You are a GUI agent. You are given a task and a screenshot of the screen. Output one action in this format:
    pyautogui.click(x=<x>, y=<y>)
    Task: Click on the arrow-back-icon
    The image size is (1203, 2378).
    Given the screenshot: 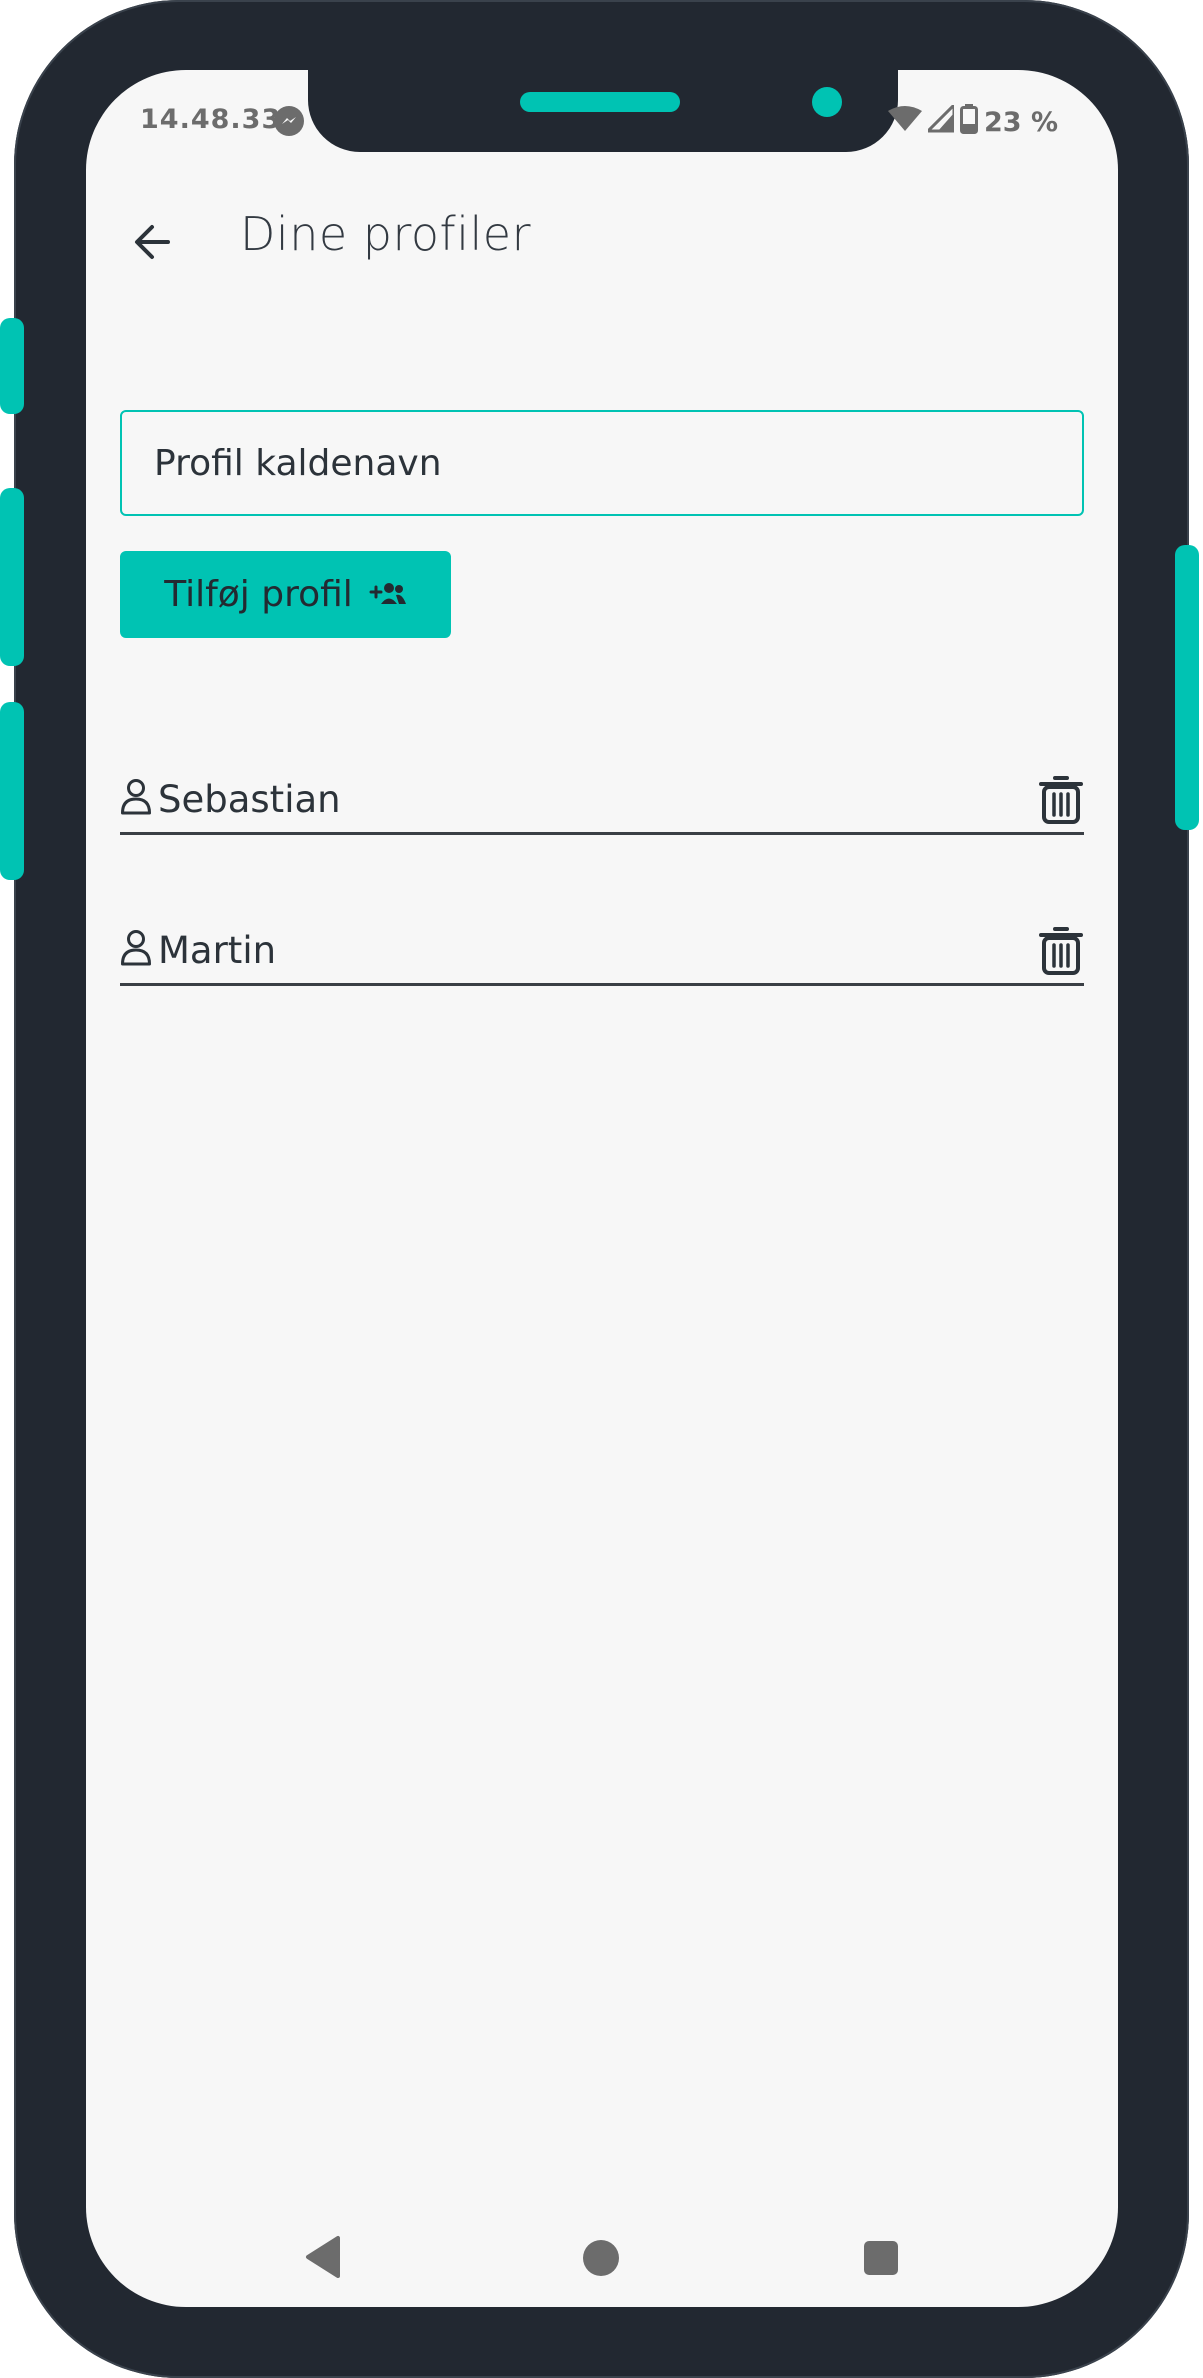 What is the action you would take?
    pyautogui.click(x=152, y=242)
    